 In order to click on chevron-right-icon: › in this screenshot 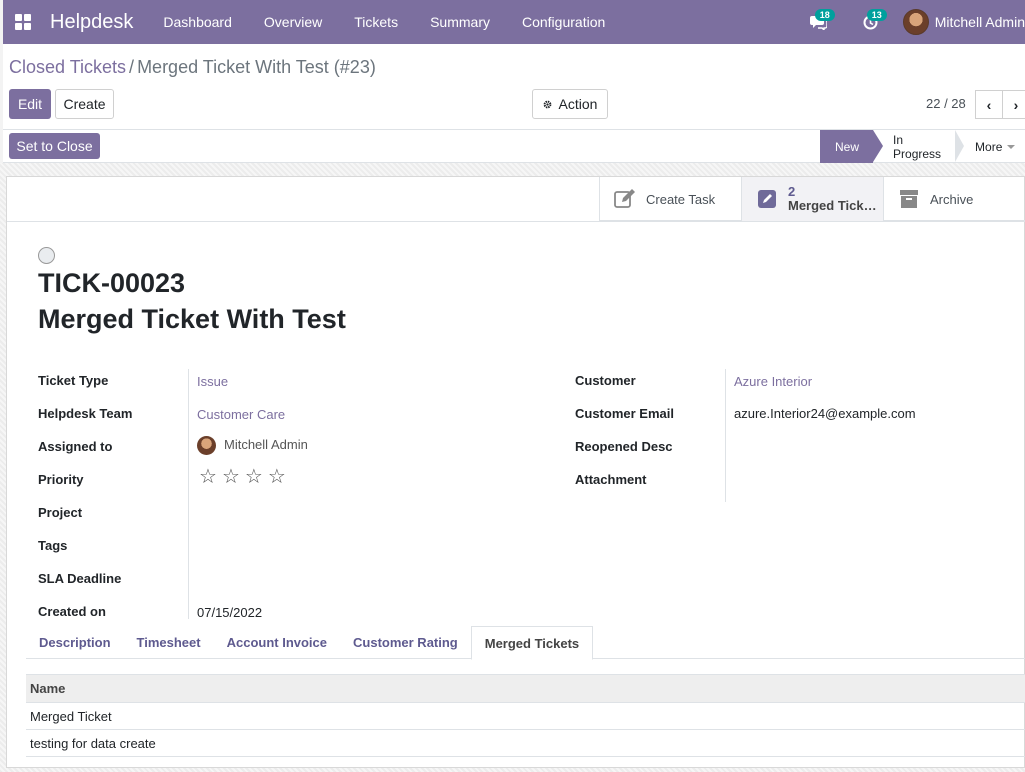, I will do `click(1016, 104)`.